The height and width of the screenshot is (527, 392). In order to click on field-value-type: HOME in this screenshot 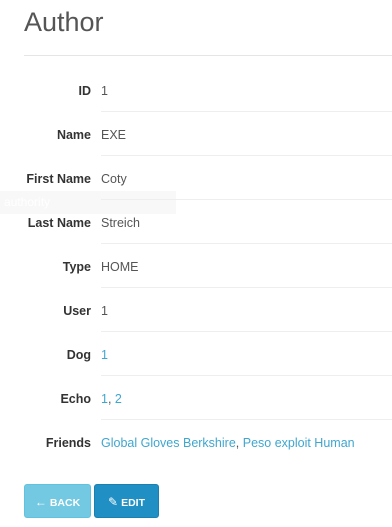, I will do `click(120, 267)`.